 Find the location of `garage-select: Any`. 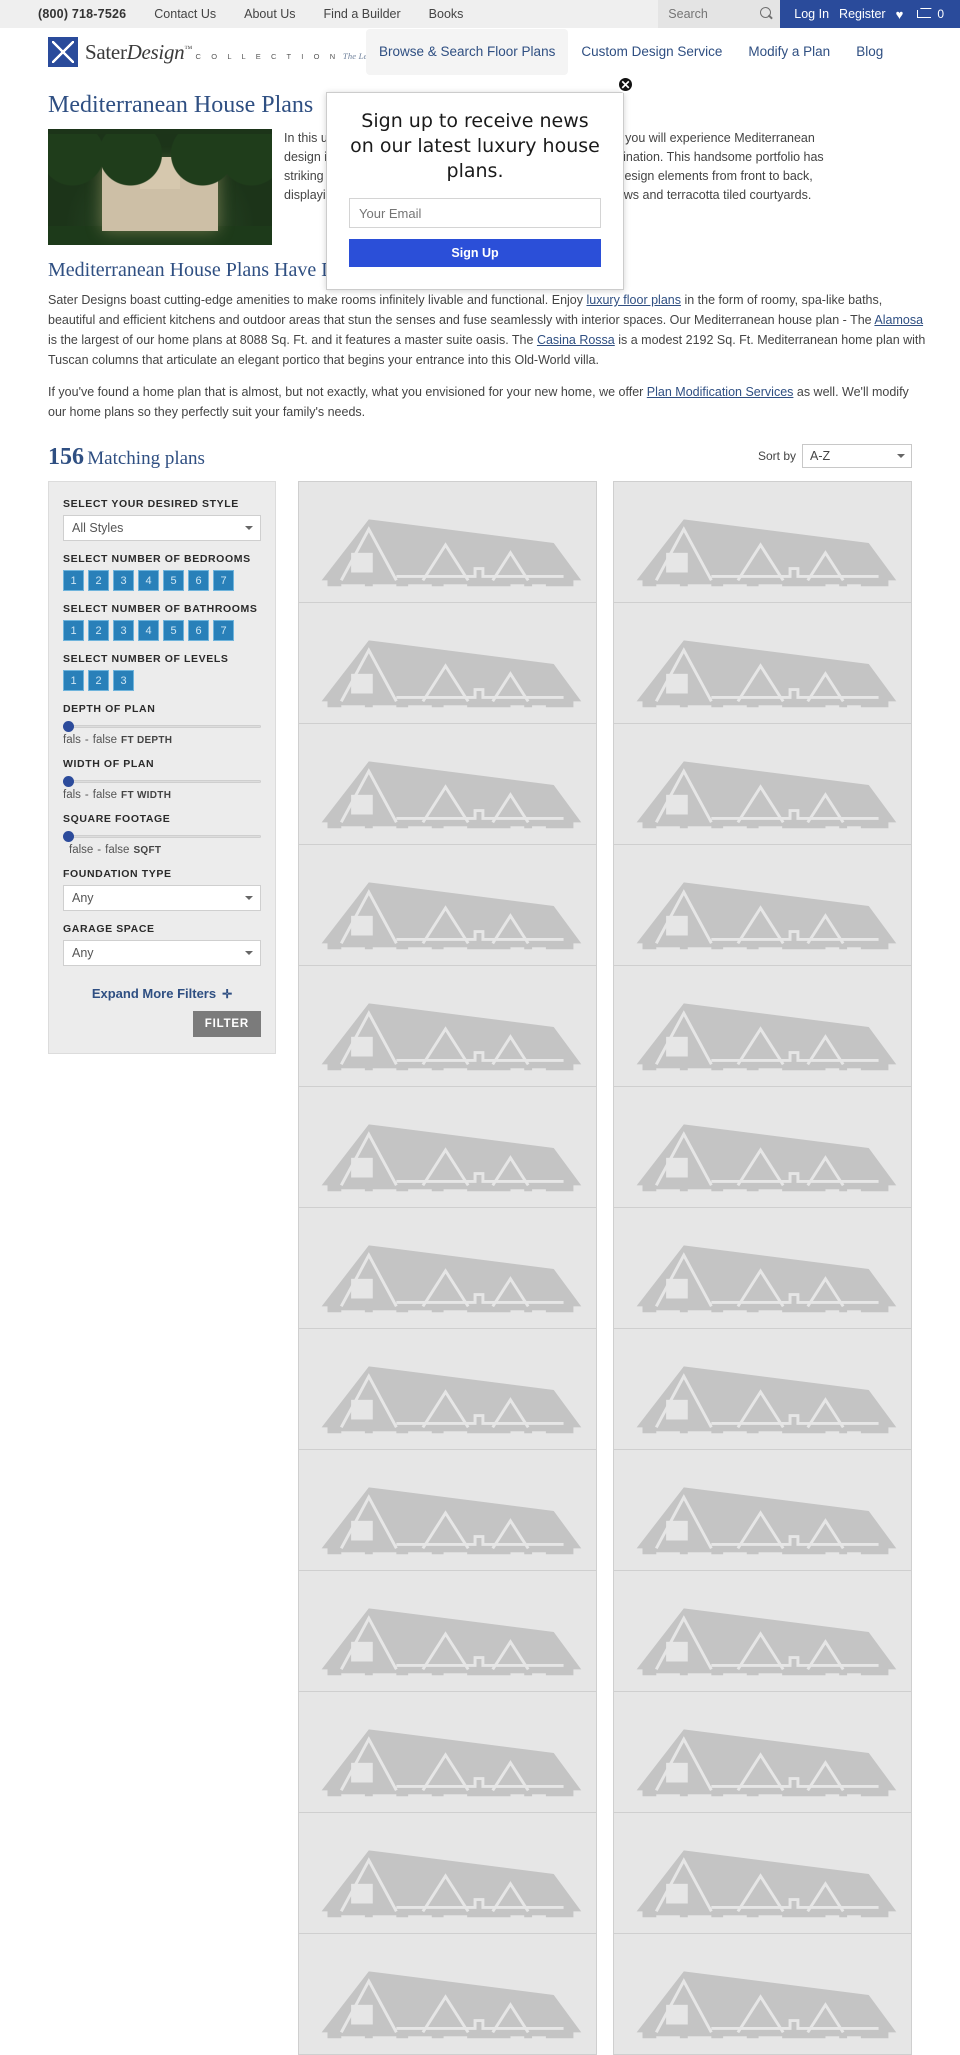

garage-select: Any is located at coordinates (162, 953).